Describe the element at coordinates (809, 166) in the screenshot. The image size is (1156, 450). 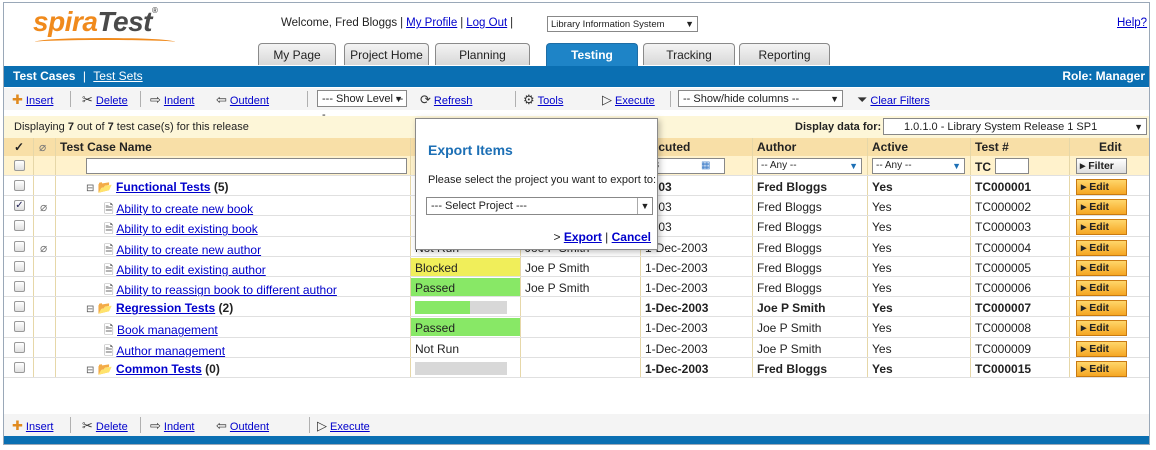
I see `author-filter-select: -- Any -- ▼` at that location.